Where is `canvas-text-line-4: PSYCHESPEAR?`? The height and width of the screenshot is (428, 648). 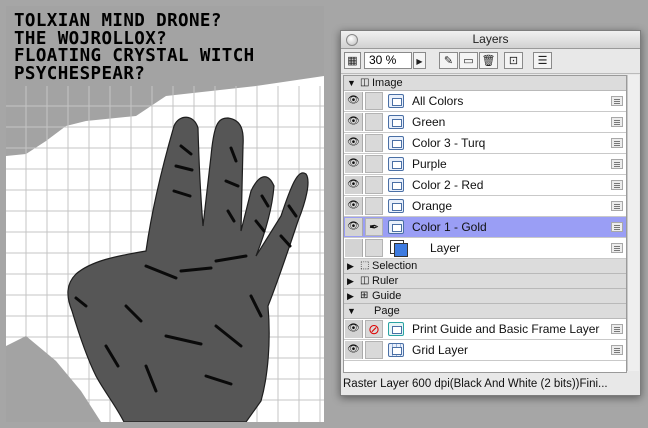
canvas-text-line-4: PSYCHESPEAR? is located at coordinates (80, 73).